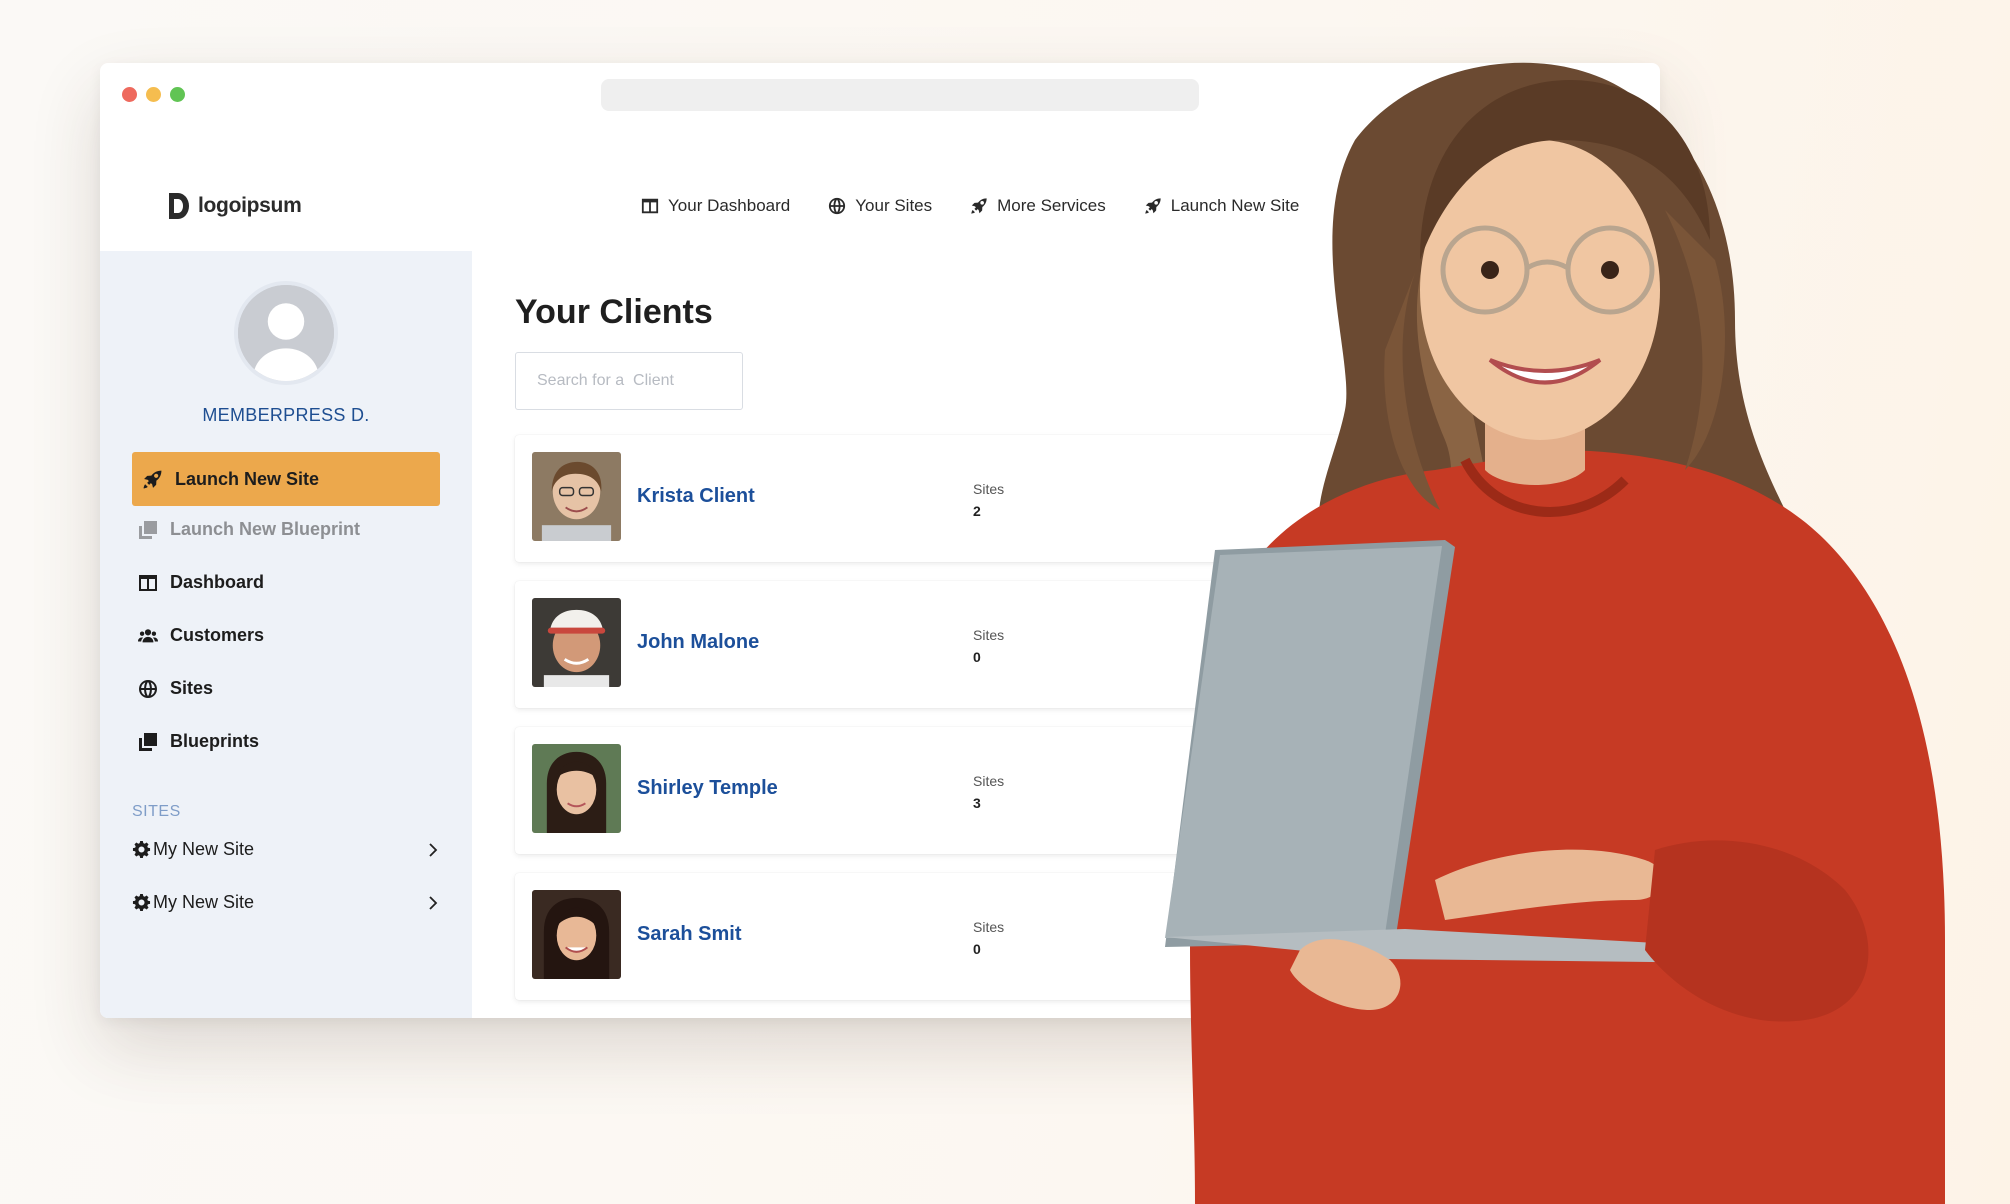 Image resolution: width=2010 pixels, height=1204 pixels. What do you see at coordinates (129, 94) in the screenshot?
I see `close-window-dot` at bounding box center [129, 94].